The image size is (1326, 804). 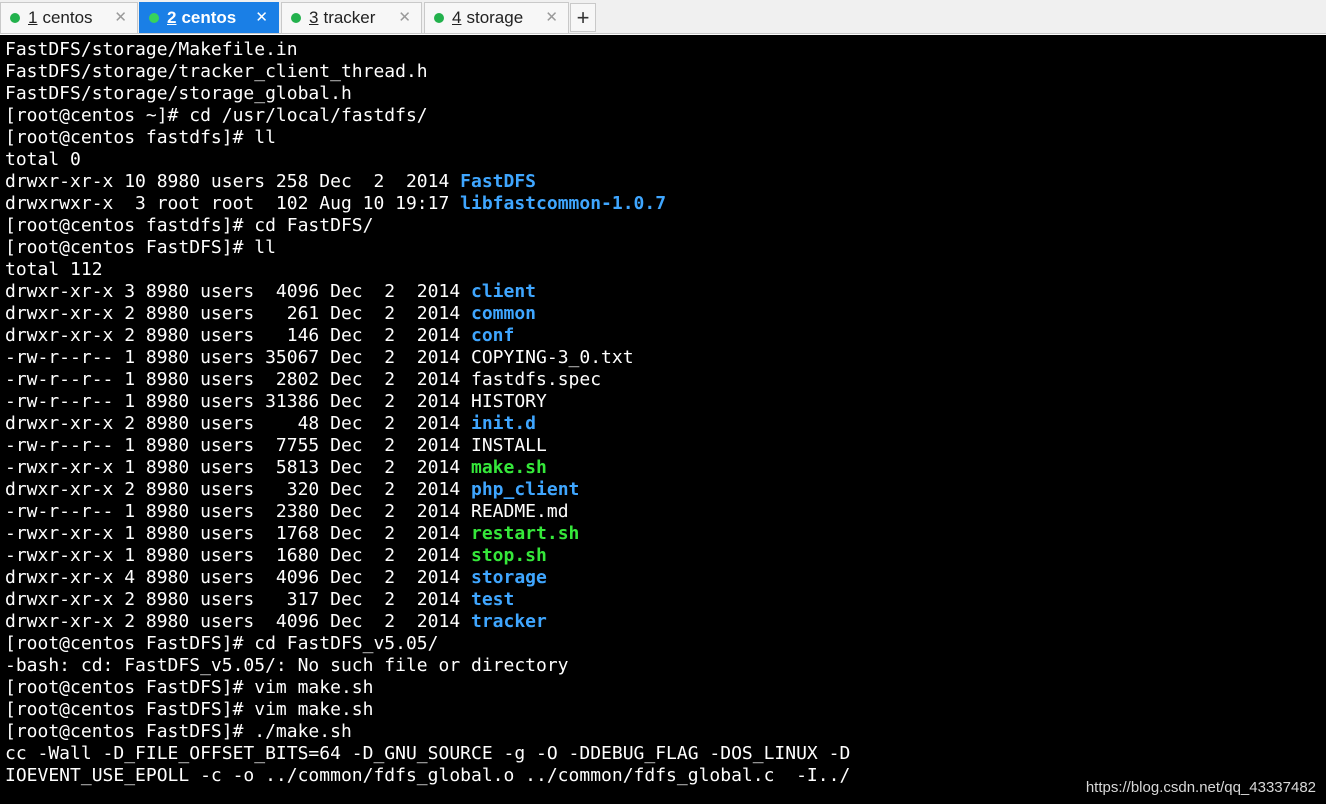 I want to click on terminal-line-text: drwxr-xr-x 2 8980 users 146 Dec 2 2014, so click(x=238, y=335).